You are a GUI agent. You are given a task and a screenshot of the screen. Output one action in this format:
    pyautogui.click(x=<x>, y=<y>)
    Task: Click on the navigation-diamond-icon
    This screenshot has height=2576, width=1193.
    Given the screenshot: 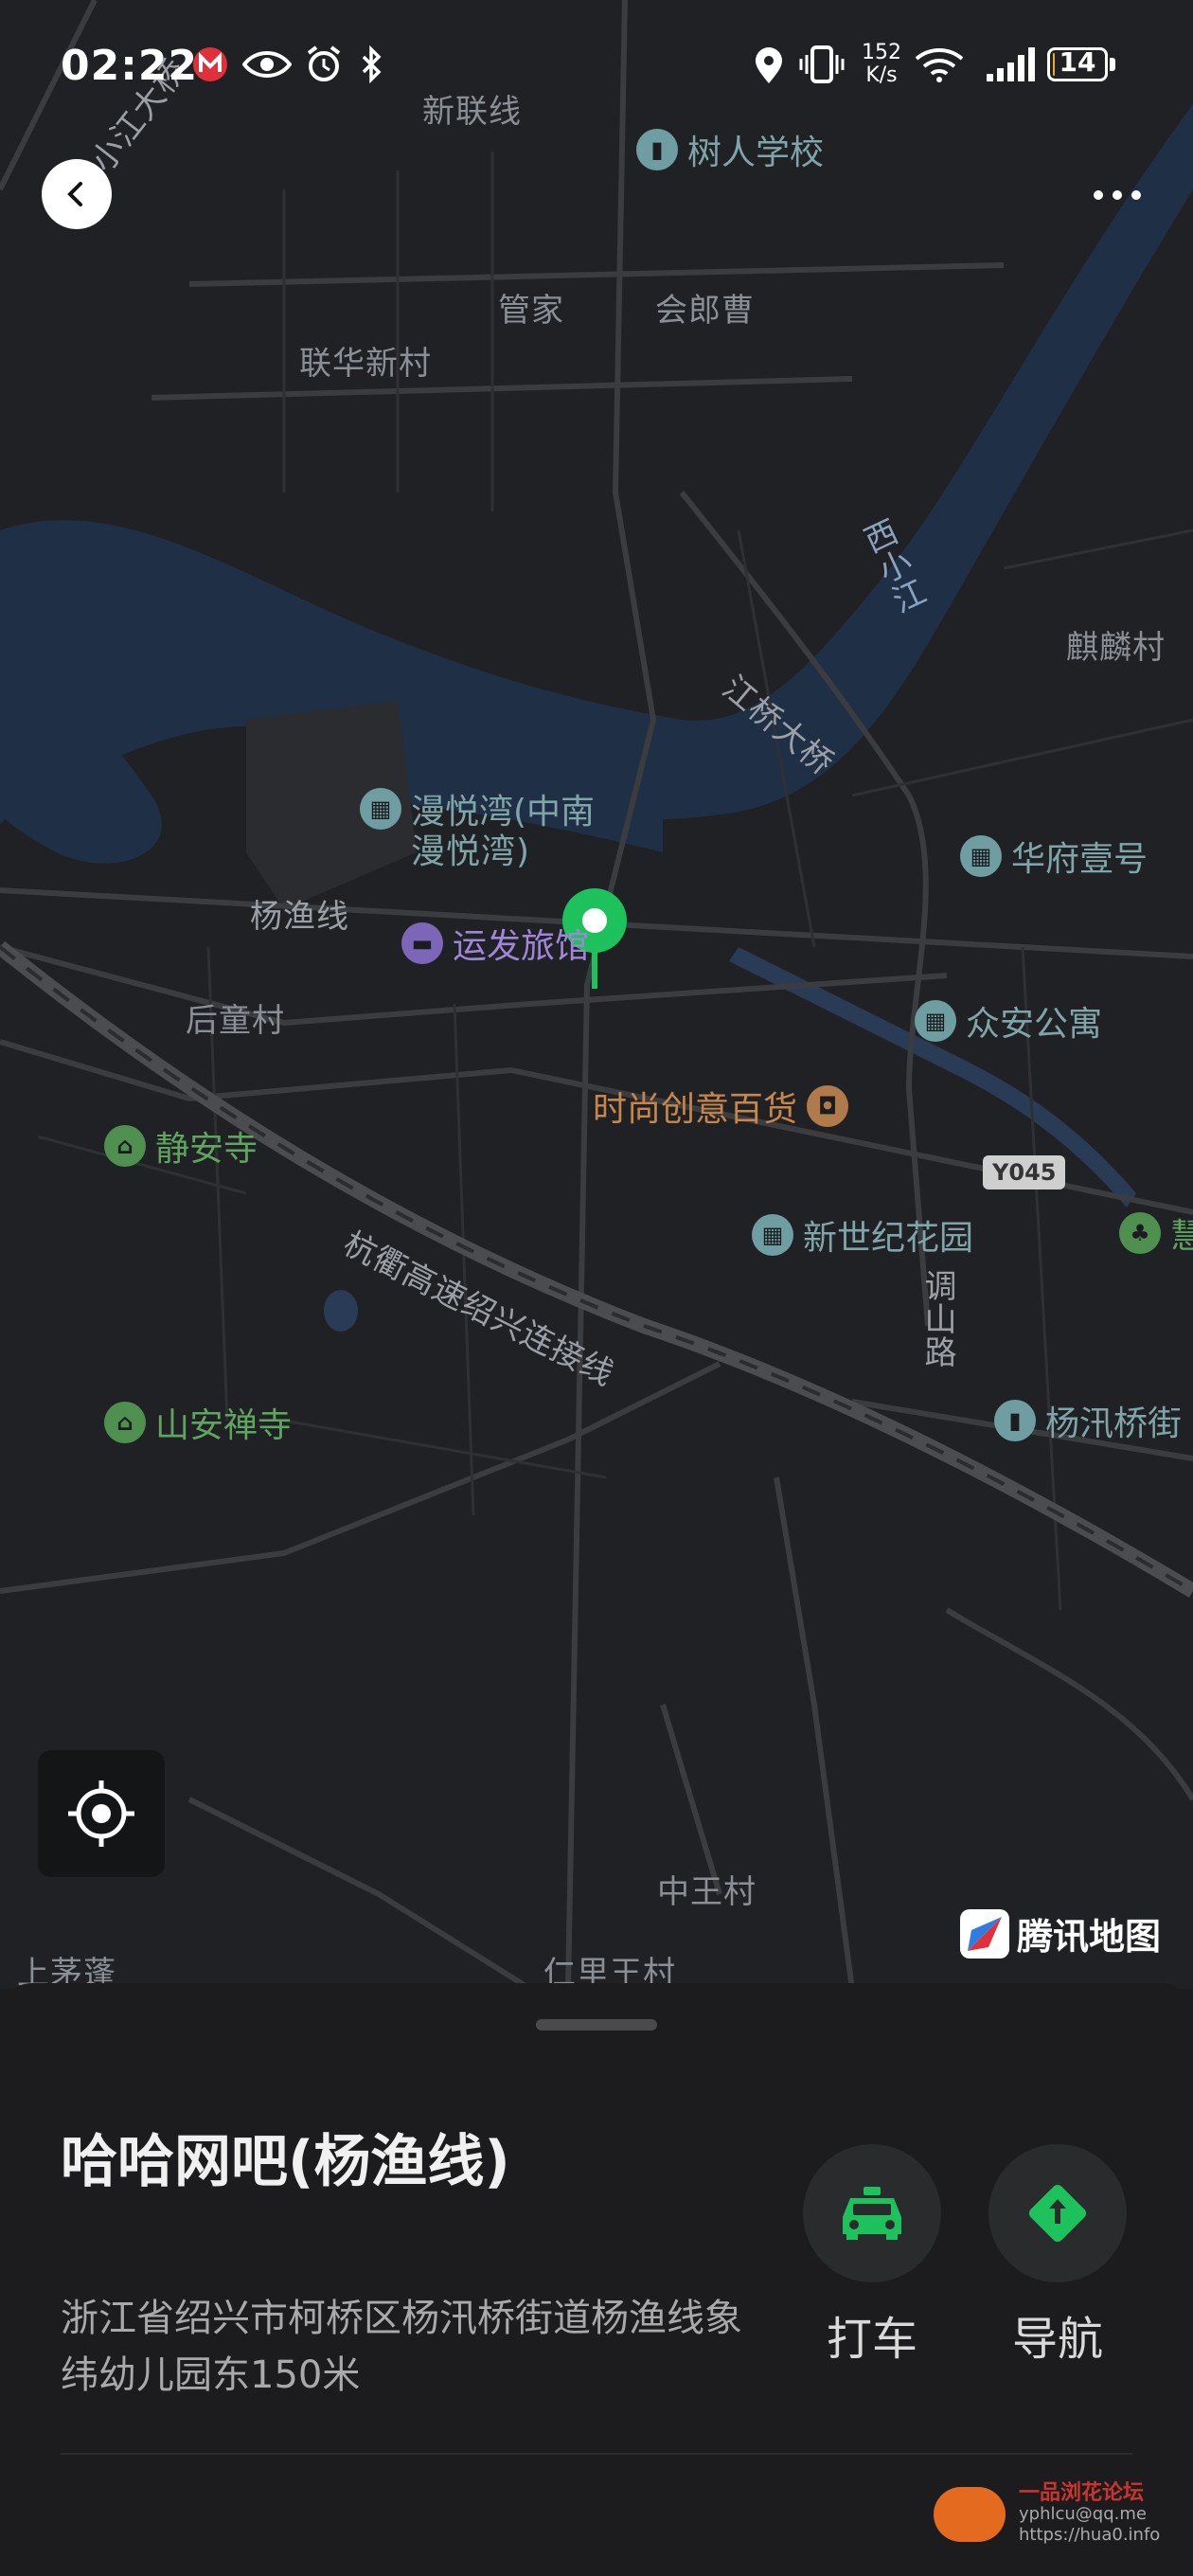 What is the action you would take?
    pyautogui.click(x=1057, y=2213)
    